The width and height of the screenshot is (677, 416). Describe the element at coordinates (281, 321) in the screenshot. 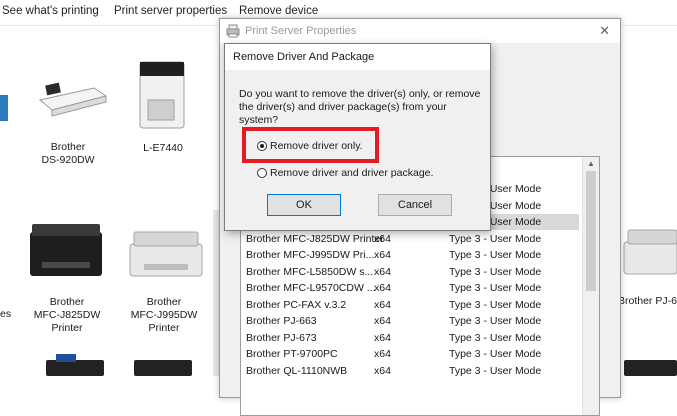

I see `driver-name-cell: Brother PJ-663` at that location.